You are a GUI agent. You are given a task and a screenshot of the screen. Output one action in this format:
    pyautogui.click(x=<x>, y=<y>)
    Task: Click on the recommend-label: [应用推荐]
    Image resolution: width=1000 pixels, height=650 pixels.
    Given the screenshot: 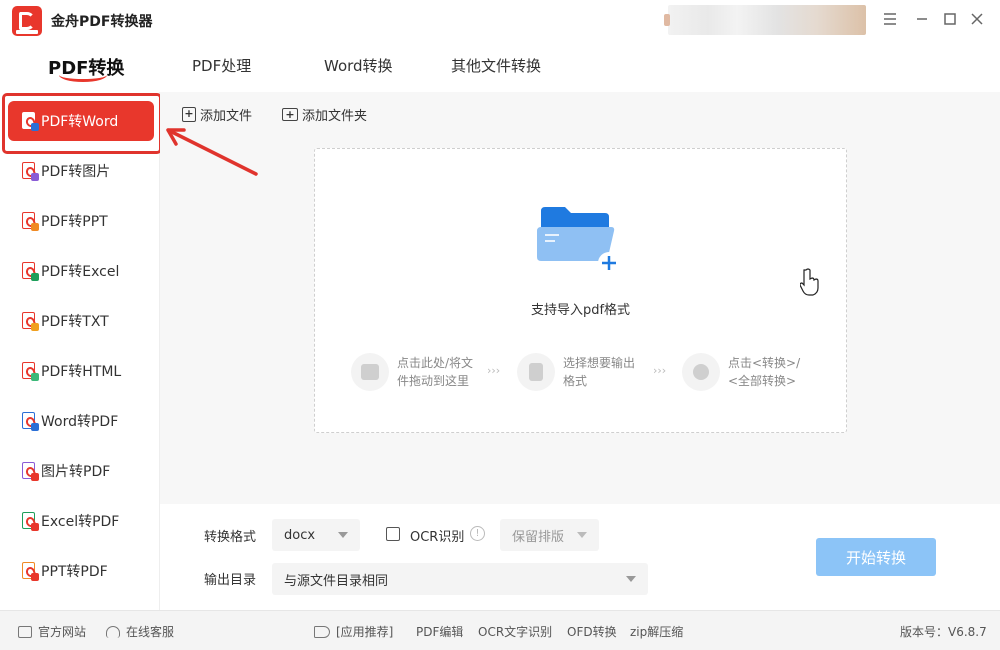 What is the action you would take?
    pyautogui.click(x=365, y=632)
    